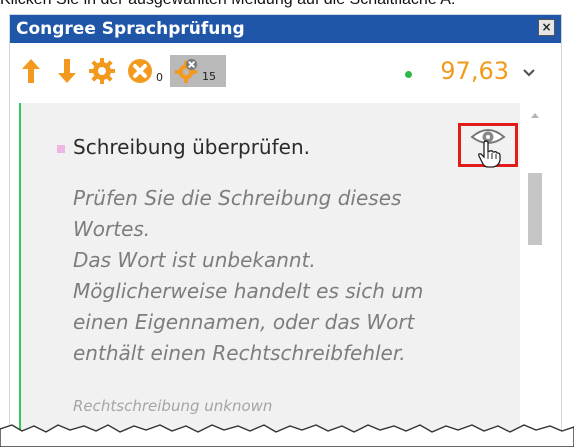 Image resolution: width=574 pixels, height=447 pixels. What do you see at coordinates (237, 198) in the screenshot?
I see `description-line: Prüfen Sie die Schreibung dieses` at bounding box center [237, 198].